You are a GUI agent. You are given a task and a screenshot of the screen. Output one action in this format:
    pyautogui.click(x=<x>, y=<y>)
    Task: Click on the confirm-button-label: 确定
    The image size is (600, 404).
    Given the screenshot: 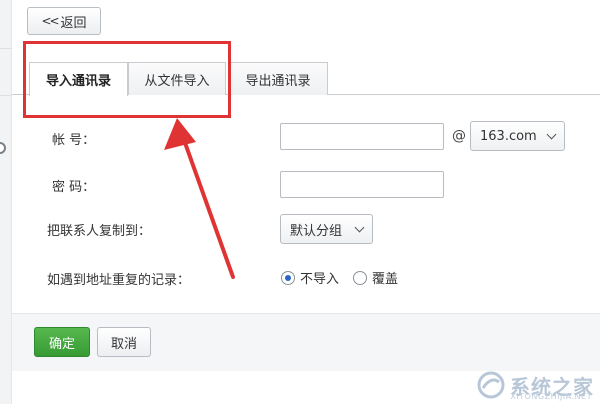 What is the action you would take?
    pyautogui.click(x=61, y=344)
    